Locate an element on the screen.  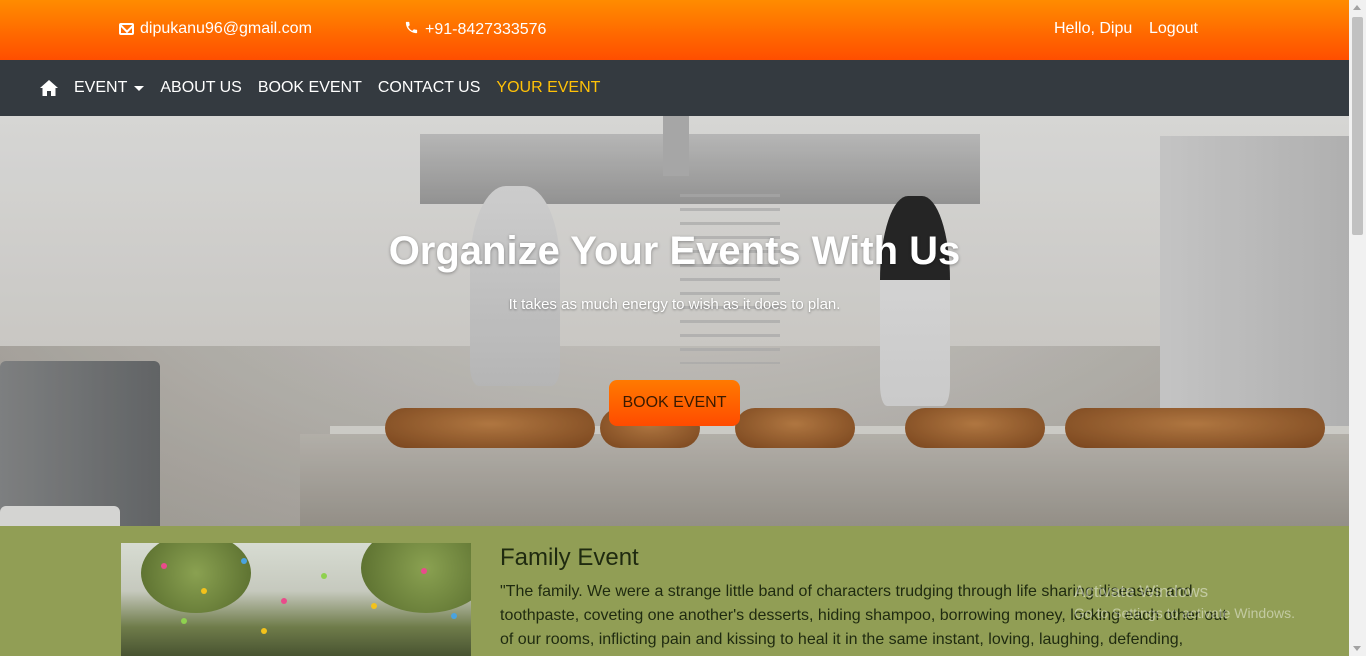
home-icon is located at coordinates (49, 88).